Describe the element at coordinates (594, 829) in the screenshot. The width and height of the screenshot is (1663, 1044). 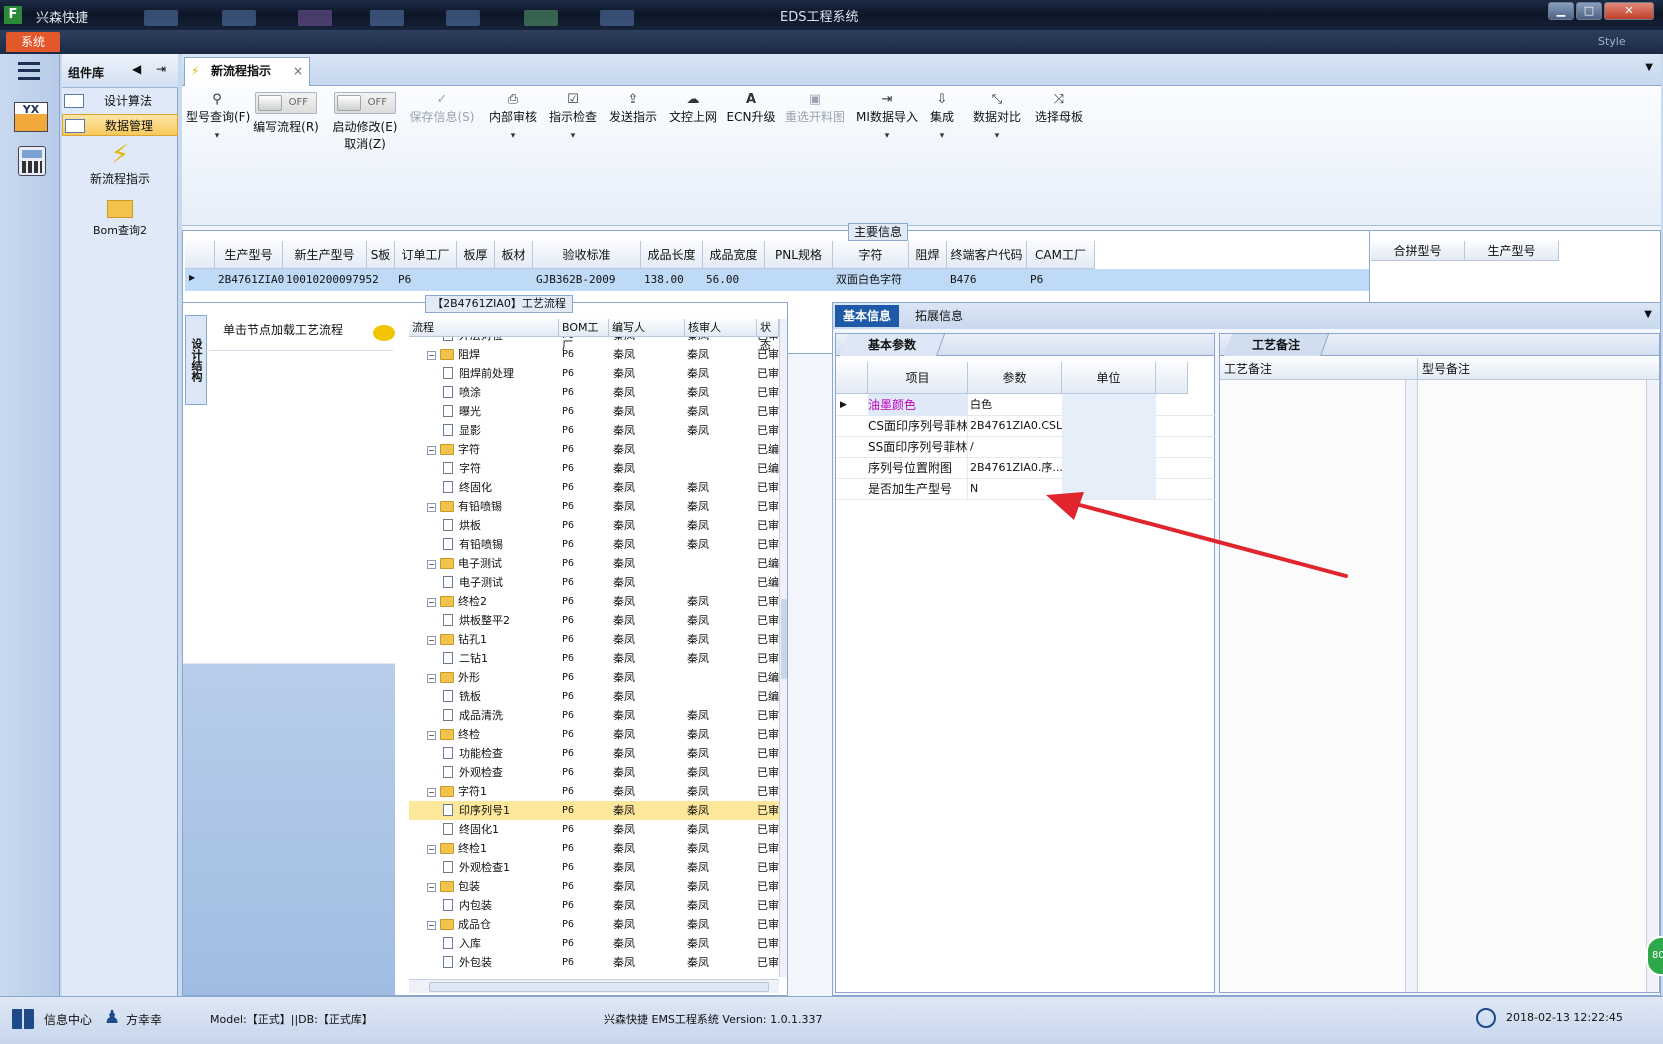
I see `process-row: 终固化1 P6 秦凤 秦凤 已审核` at that location.